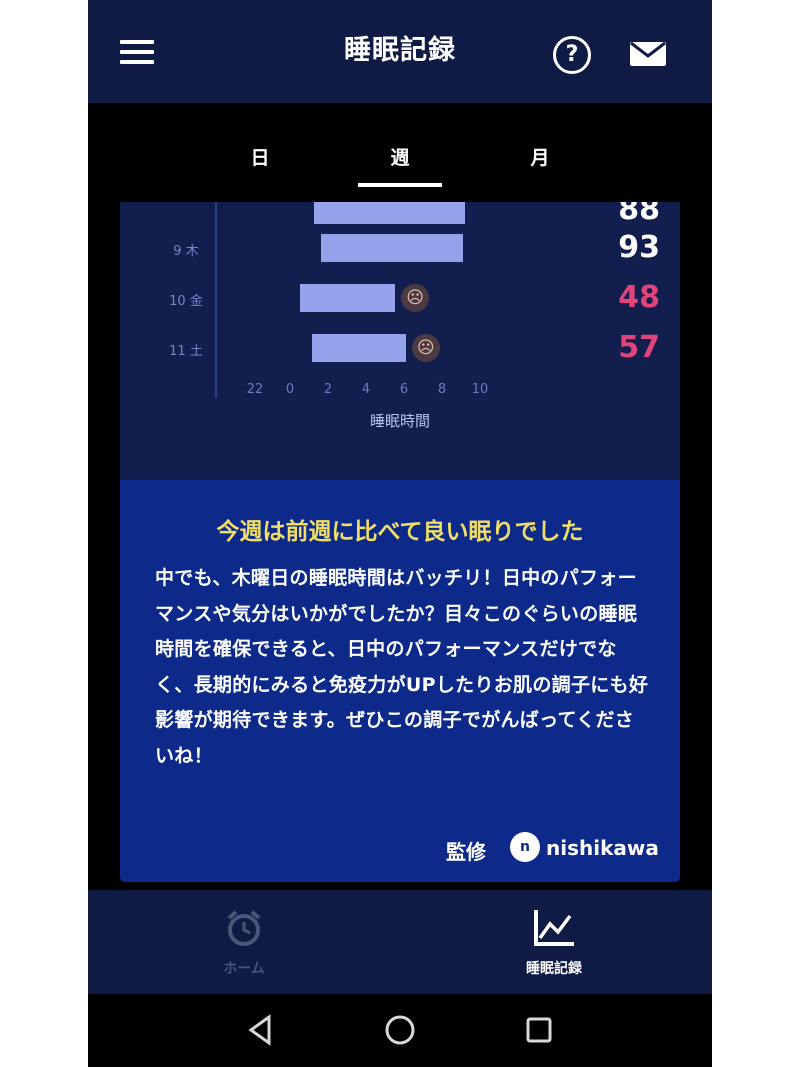  What do you see at coordinates (260, 156) in the screenshot?
I see `tab-day: 日` at bounding box center [260, 156].